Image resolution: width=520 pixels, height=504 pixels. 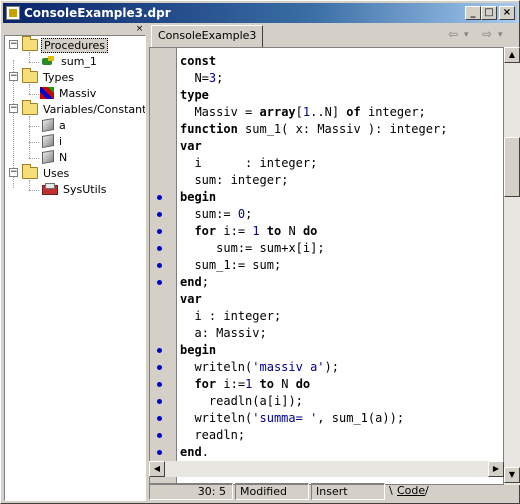 I want to click on code-line: N=3;, so click(x=209, y=78).